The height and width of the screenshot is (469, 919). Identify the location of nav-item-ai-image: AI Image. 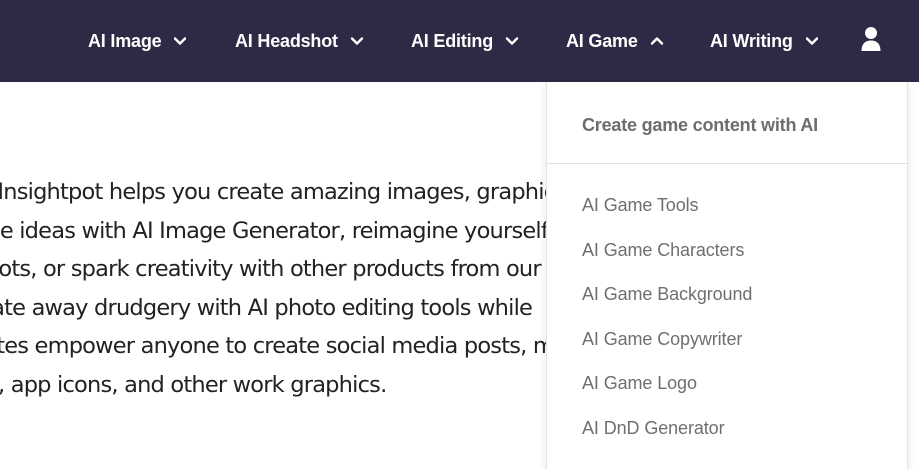
(137, 41).